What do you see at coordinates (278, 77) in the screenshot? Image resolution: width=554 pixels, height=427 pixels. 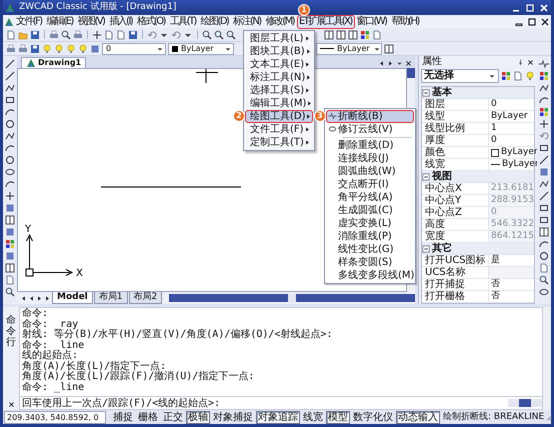 I see `menu-item: 标注工具(N)` at bounding box center [278, 77].